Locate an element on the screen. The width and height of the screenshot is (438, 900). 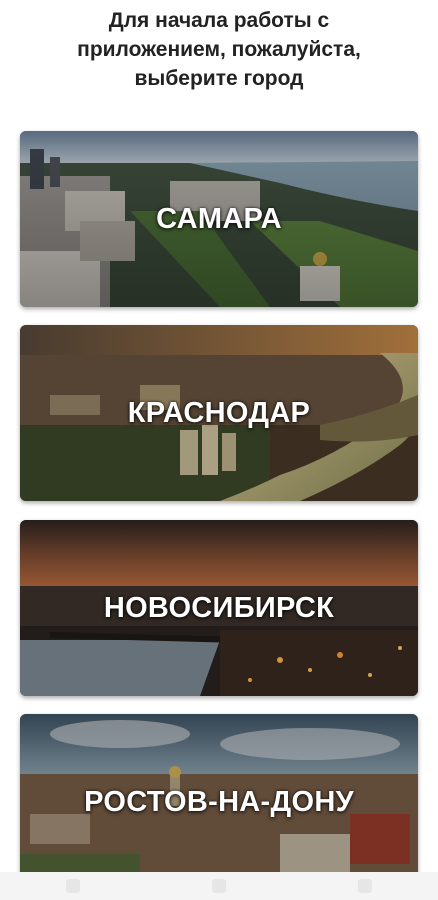
city-name: НОВОСИБИРСК is located at coordinates (219, 607).